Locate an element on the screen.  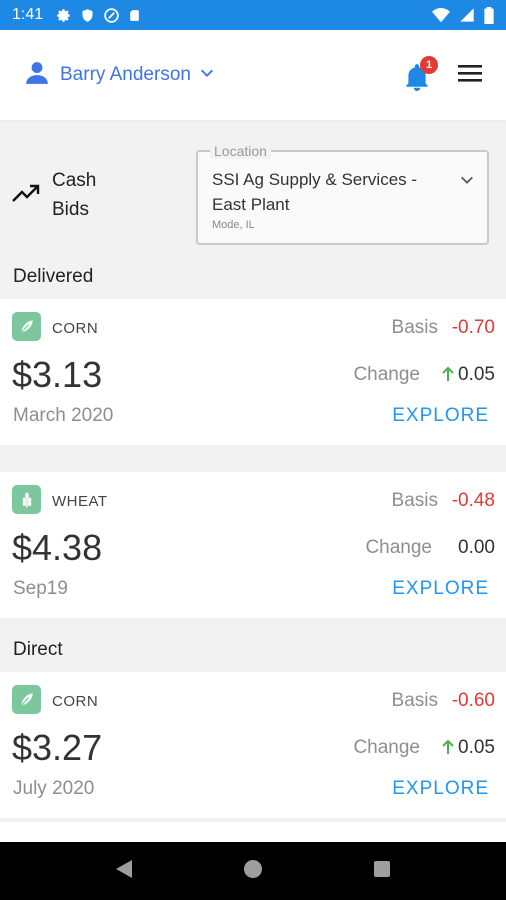
location-subtitle: Mode, IL is located at coordinates (233, 225).